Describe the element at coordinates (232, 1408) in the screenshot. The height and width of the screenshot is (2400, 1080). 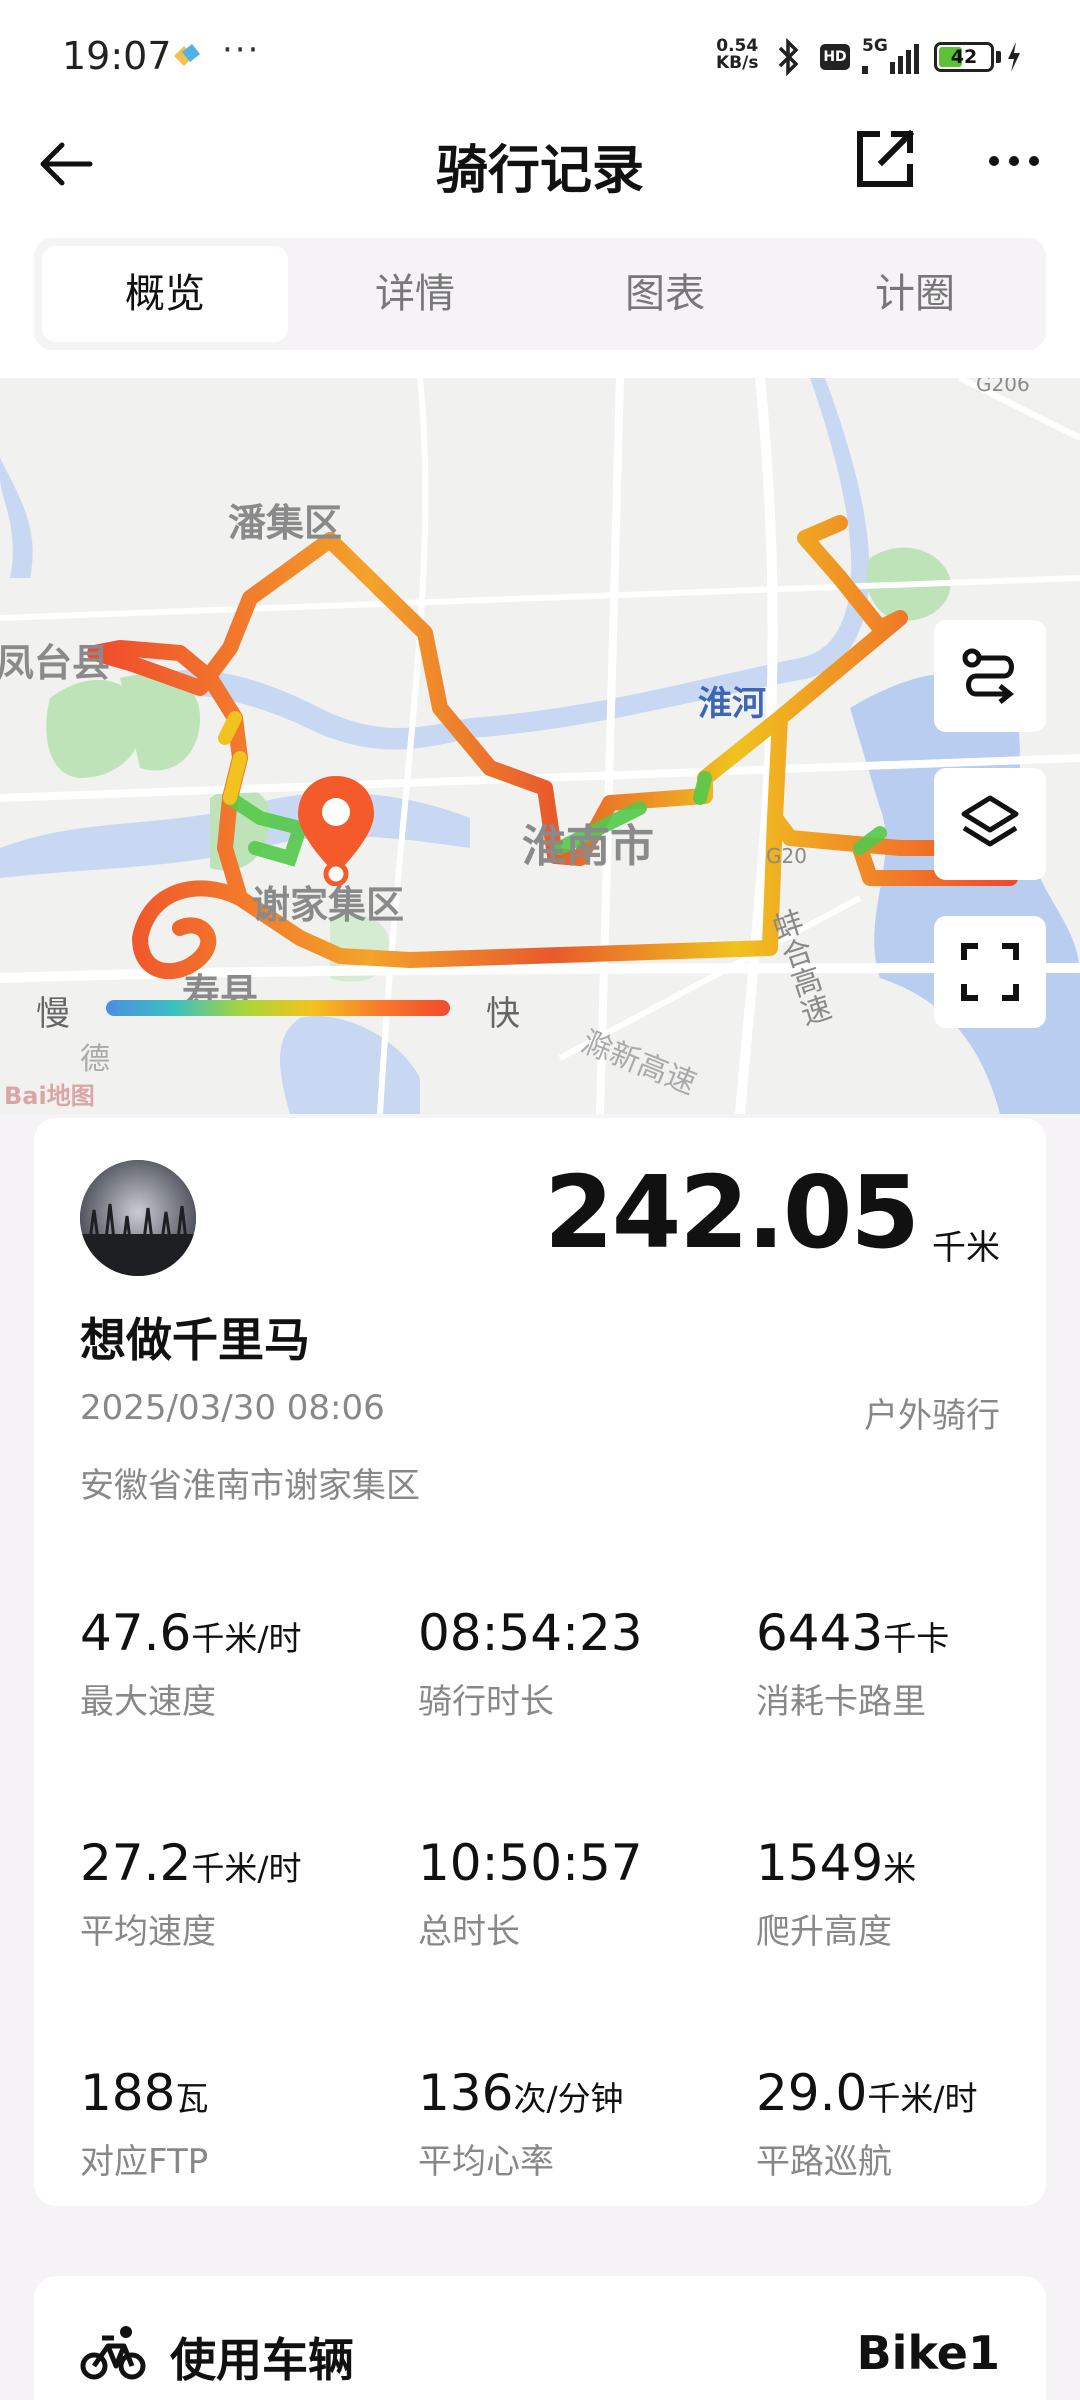
I see `ride-datetime: 2025/03/30 08:06` at that location.